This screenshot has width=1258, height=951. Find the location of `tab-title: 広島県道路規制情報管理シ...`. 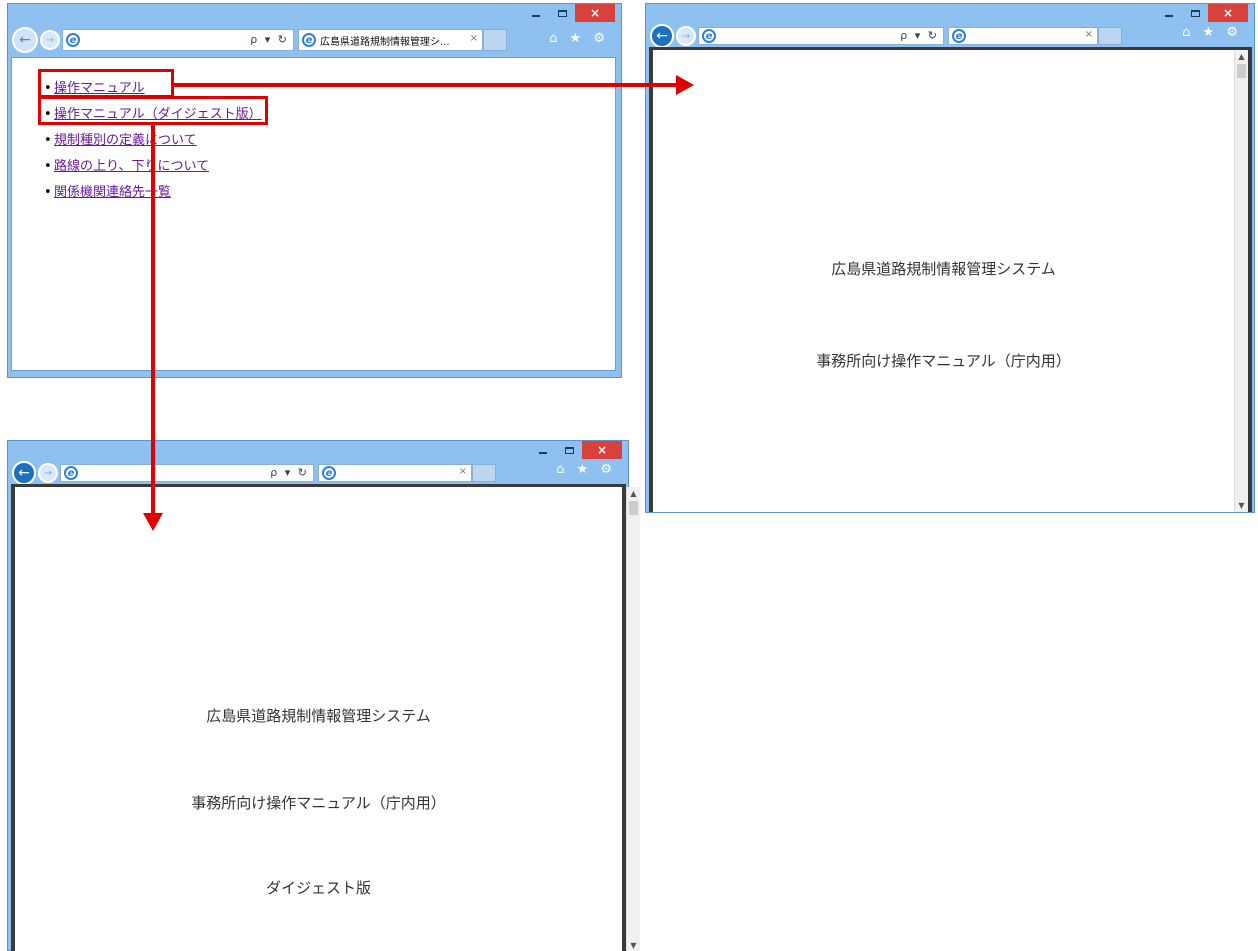

tab-title: 広島県道路規制情報管理シ... is located at coordinates (385, 42).